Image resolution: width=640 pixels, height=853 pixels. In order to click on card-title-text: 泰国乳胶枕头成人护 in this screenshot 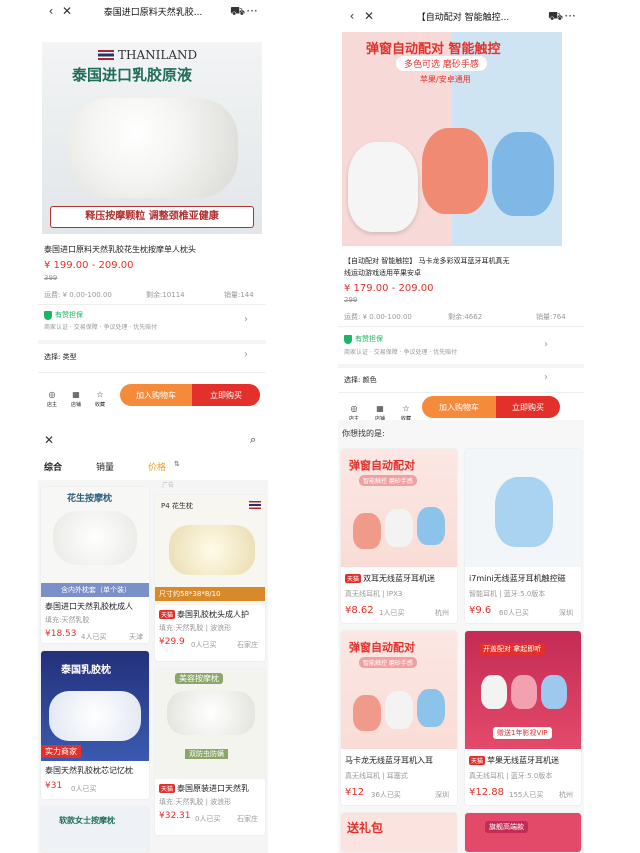, I will do `click(213, 614)`.